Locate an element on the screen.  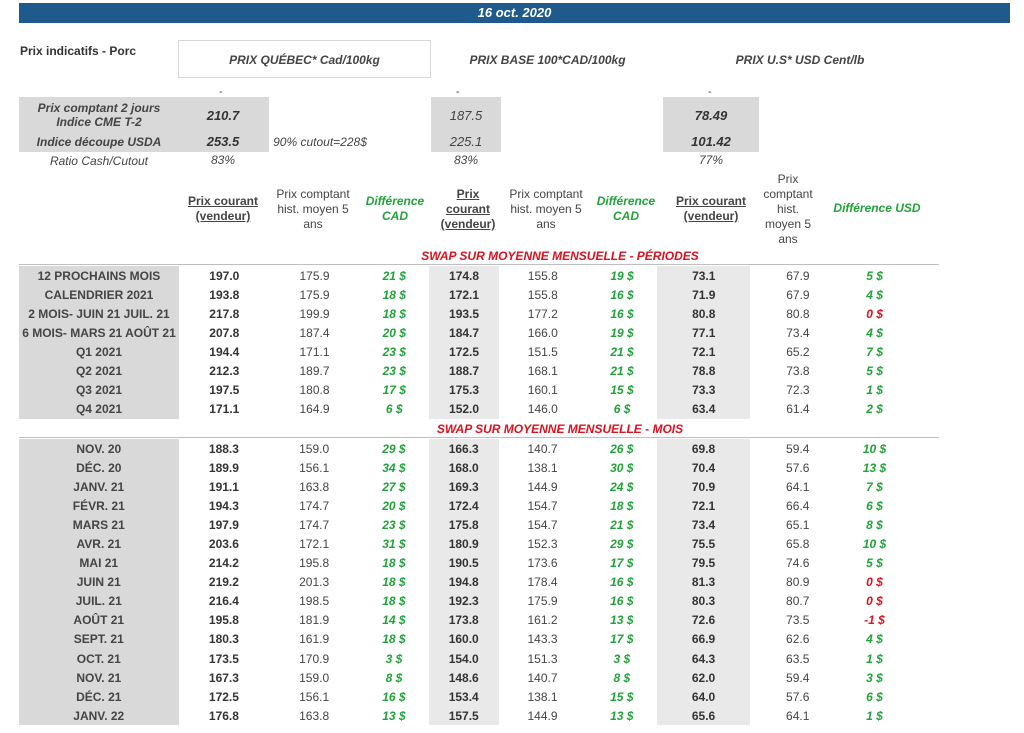
base-diff-cad: 3 $ is located at coordinates (622, 658).